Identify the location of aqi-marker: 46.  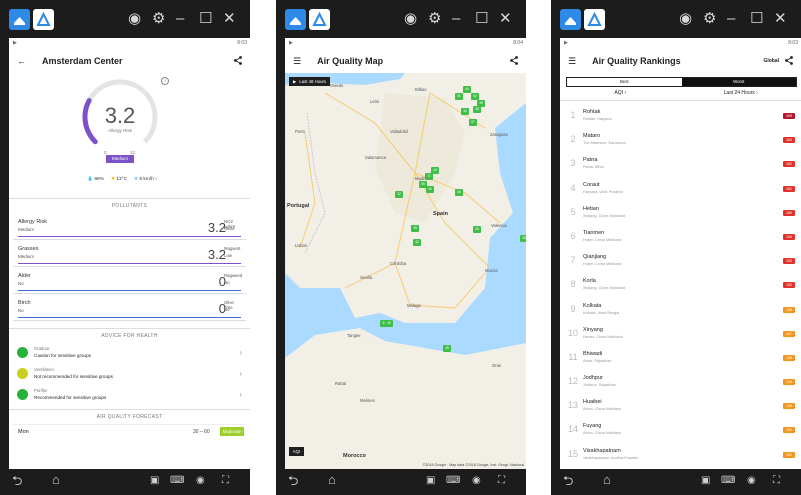
(459, 192).